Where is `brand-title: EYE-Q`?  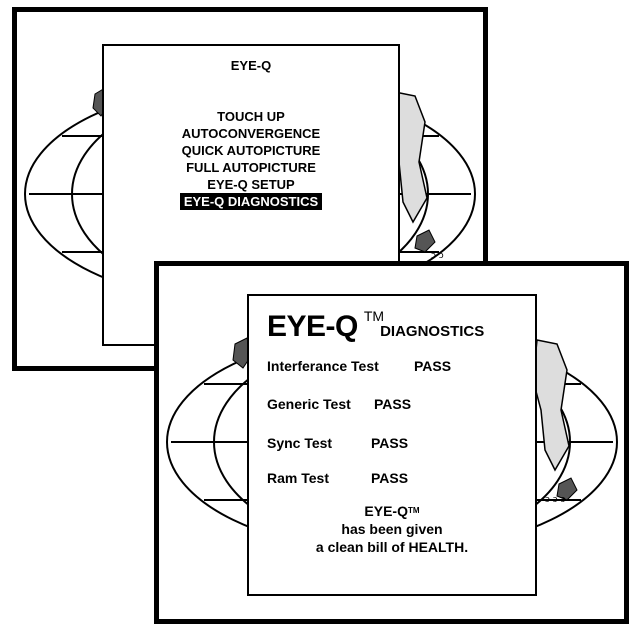 brand-title: EYE-Q is located at coordinates (312, 326).